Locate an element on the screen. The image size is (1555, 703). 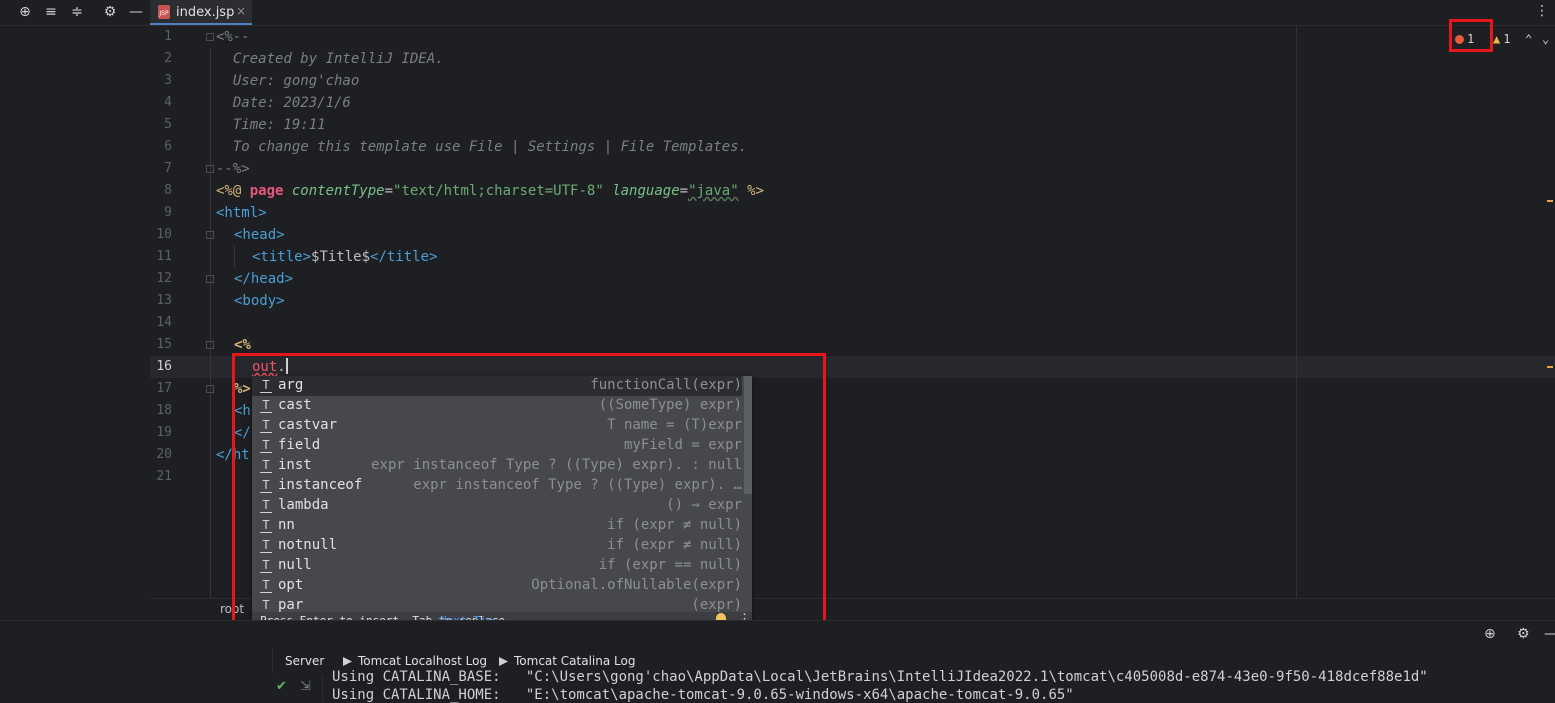
tab-server: Server is located at coordinates (304, 661).